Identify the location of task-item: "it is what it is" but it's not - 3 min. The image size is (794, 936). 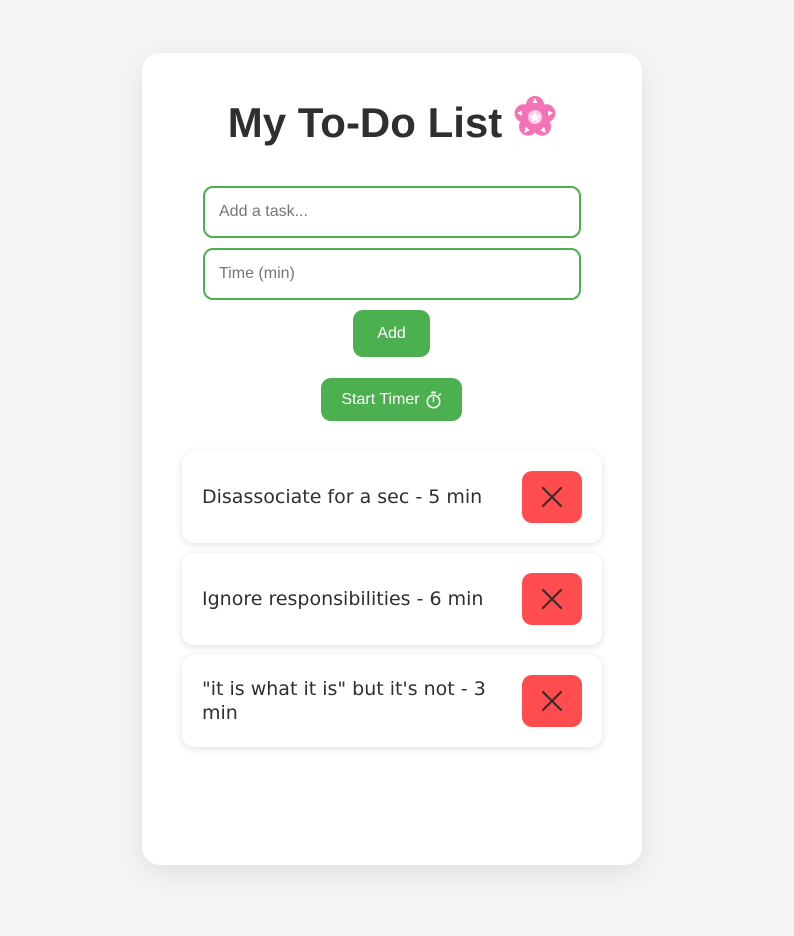
(392, 701).